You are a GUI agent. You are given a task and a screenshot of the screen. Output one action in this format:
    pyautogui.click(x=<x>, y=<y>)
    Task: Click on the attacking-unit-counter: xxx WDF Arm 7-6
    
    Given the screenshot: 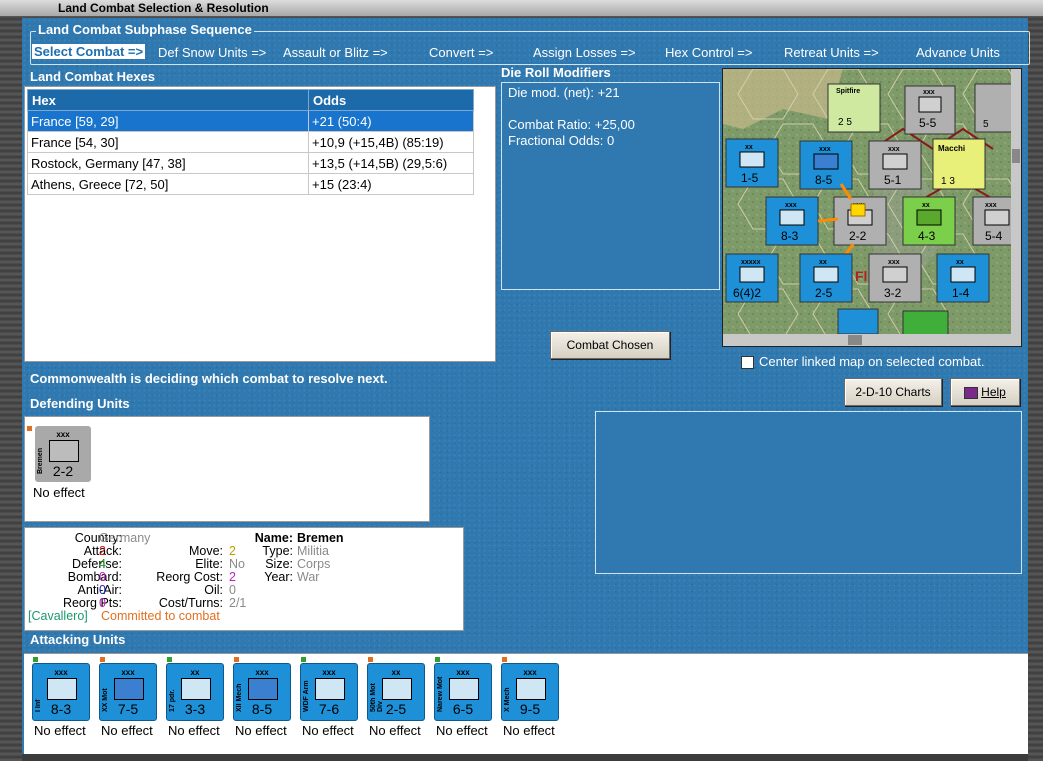 What is the action you would take?
    pyautogui.click(x=329, y=692)
    